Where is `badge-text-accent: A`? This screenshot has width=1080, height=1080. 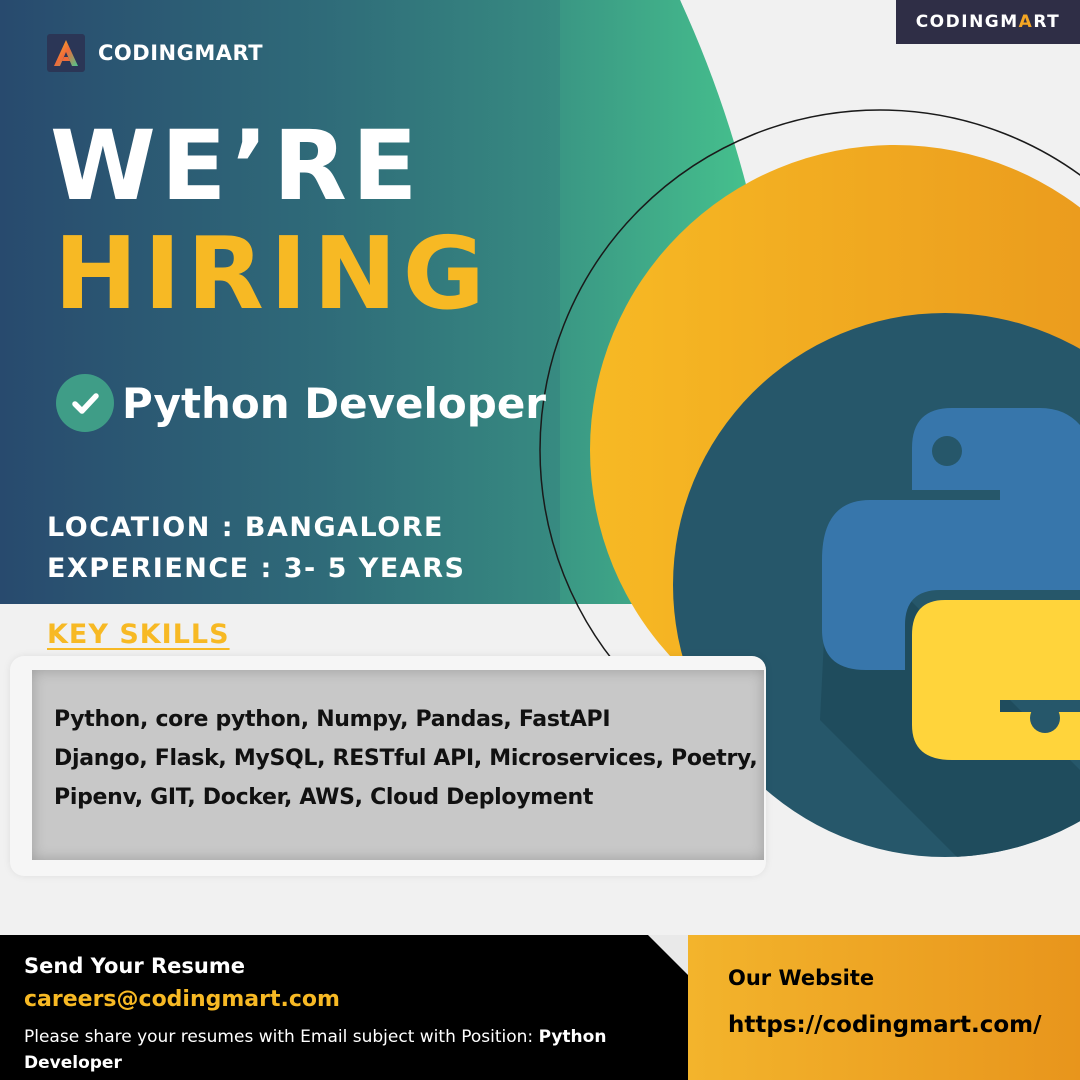 badge-text-accent: A is located at coordinates (1026, 22).